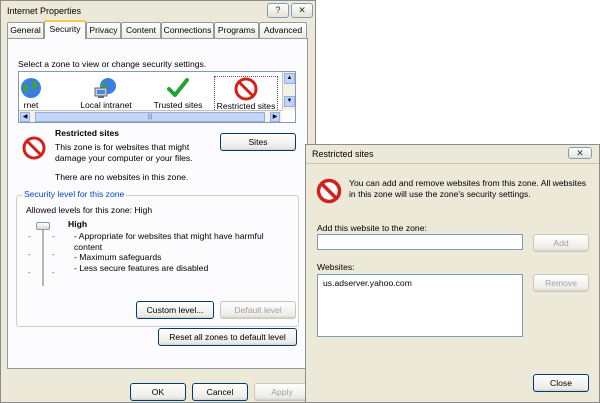  What do you see at coordinates (452, 154) in the screenshot?
I see `dialog-title-bar: Restricted sites` at bounding box center [452, 154].